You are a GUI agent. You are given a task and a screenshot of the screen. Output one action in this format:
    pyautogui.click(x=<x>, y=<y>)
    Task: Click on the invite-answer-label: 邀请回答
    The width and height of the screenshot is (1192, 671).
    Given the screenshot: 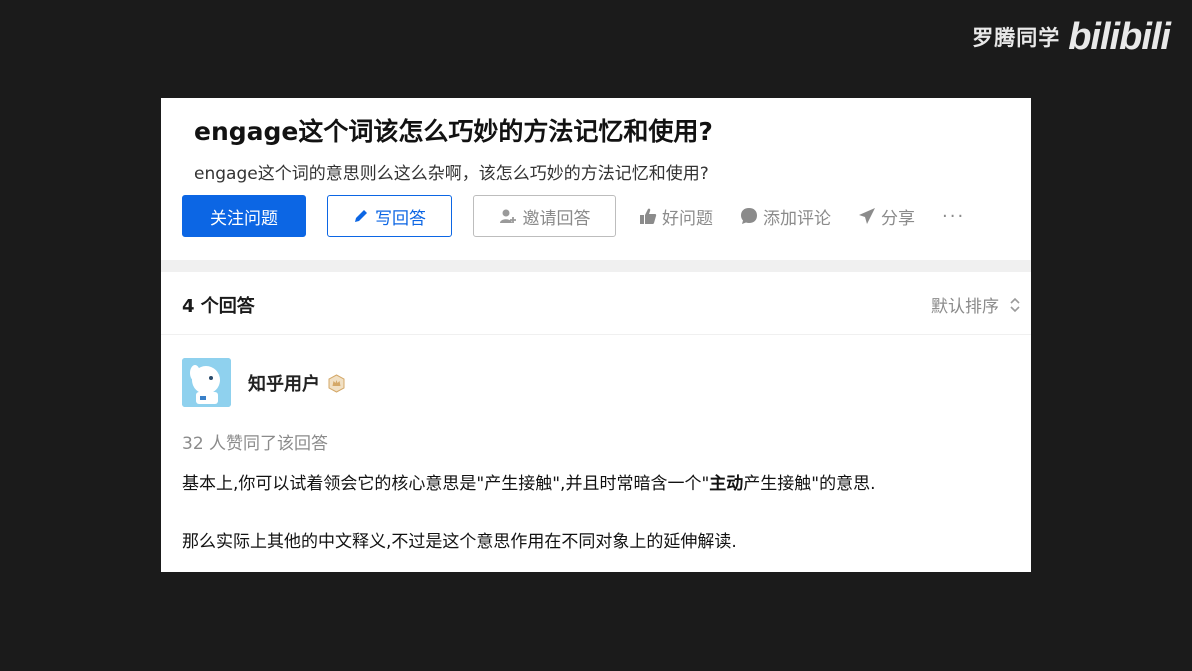 What is the action you would take?
    pyautogui.click(x=556, y=218)
    